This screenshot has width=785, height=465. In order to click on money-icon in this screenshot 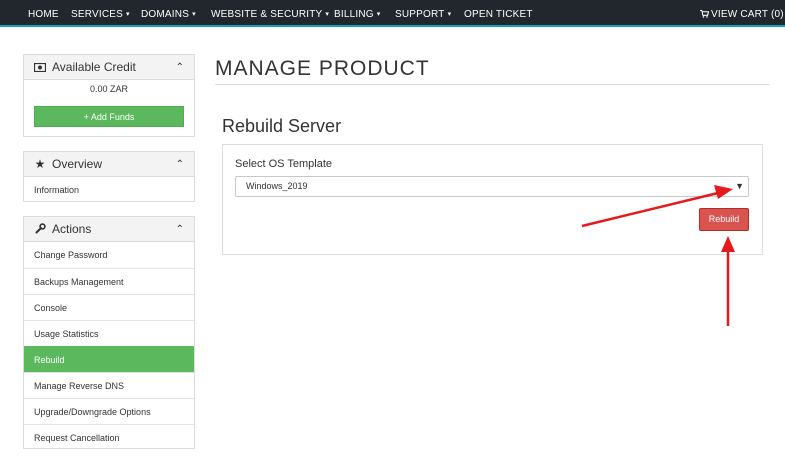, I will do `click(40, 67)`.